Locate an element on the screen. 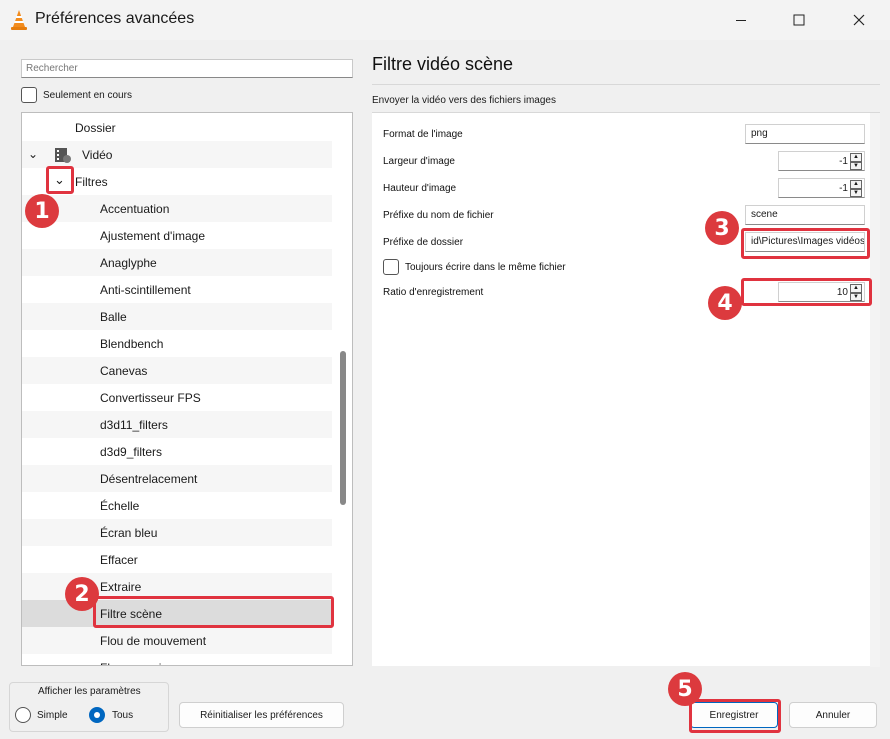  tree-item-filter: Écran bleu is located at coordinates (177, 532).